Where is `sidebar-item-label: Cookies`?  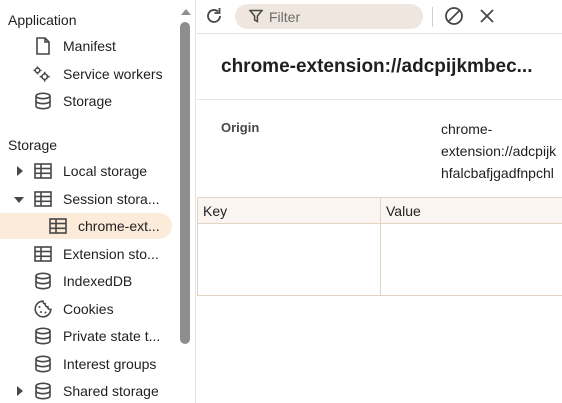 sidebar-item-label: Cookies is located at coordinates (88, 309).